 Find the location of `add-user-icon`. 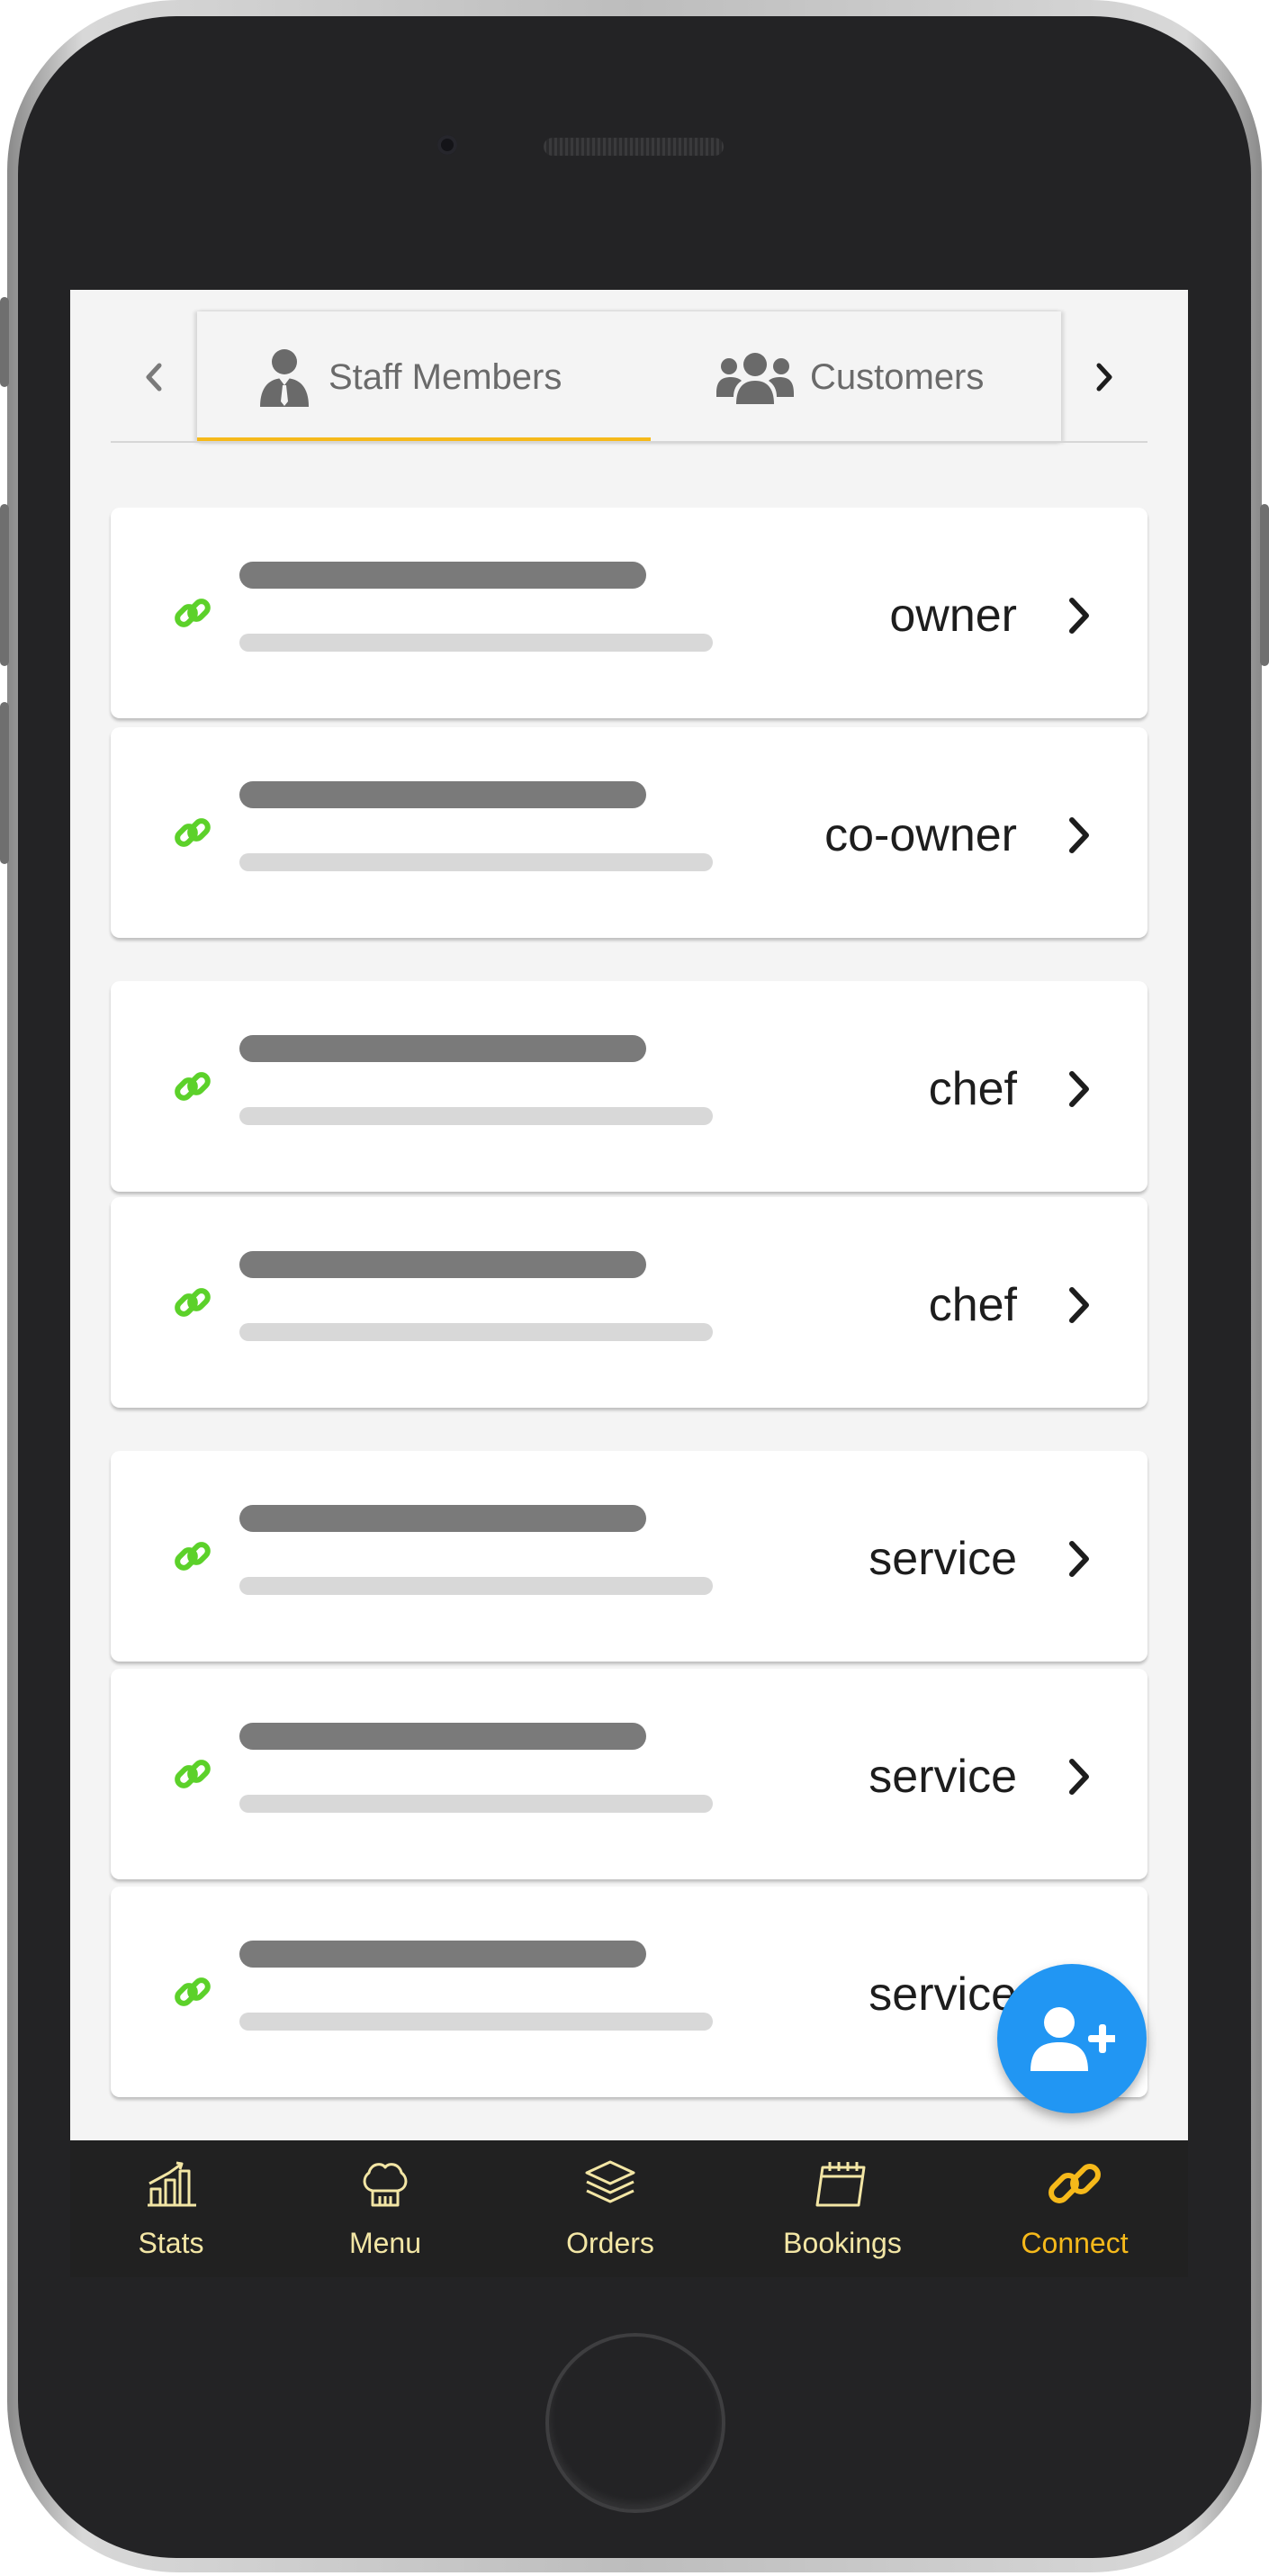

add-user-icon is located at coordinates (1072, 2039).